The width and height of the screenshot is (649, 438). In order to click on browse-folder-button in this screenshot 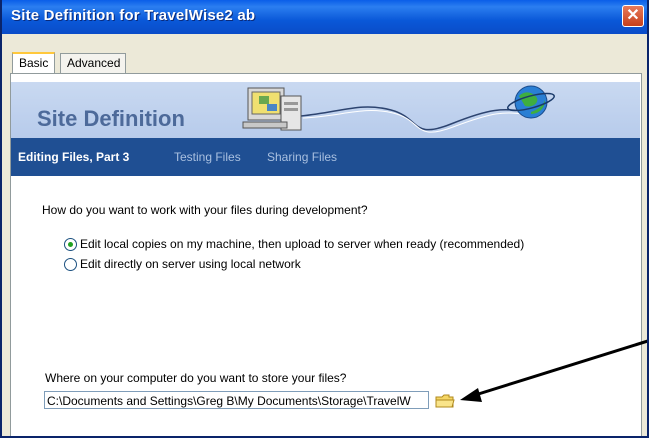, I will do `click(445, 401)`.